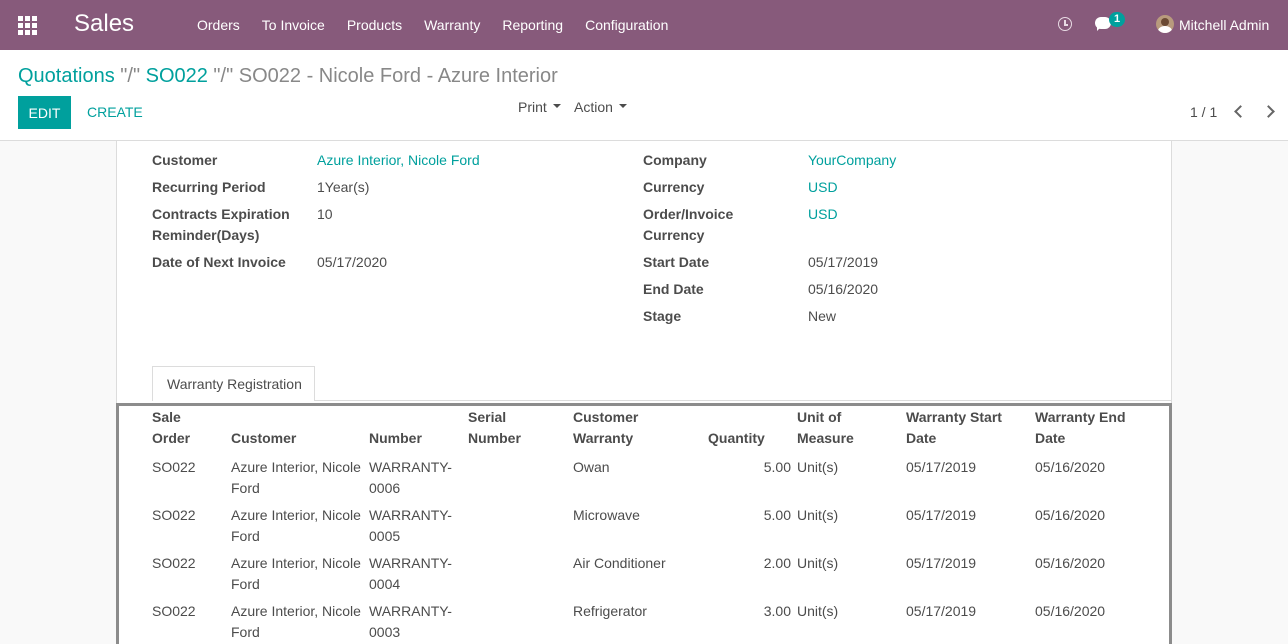  I want to click on label-stage: Stage, so click(662, 316).